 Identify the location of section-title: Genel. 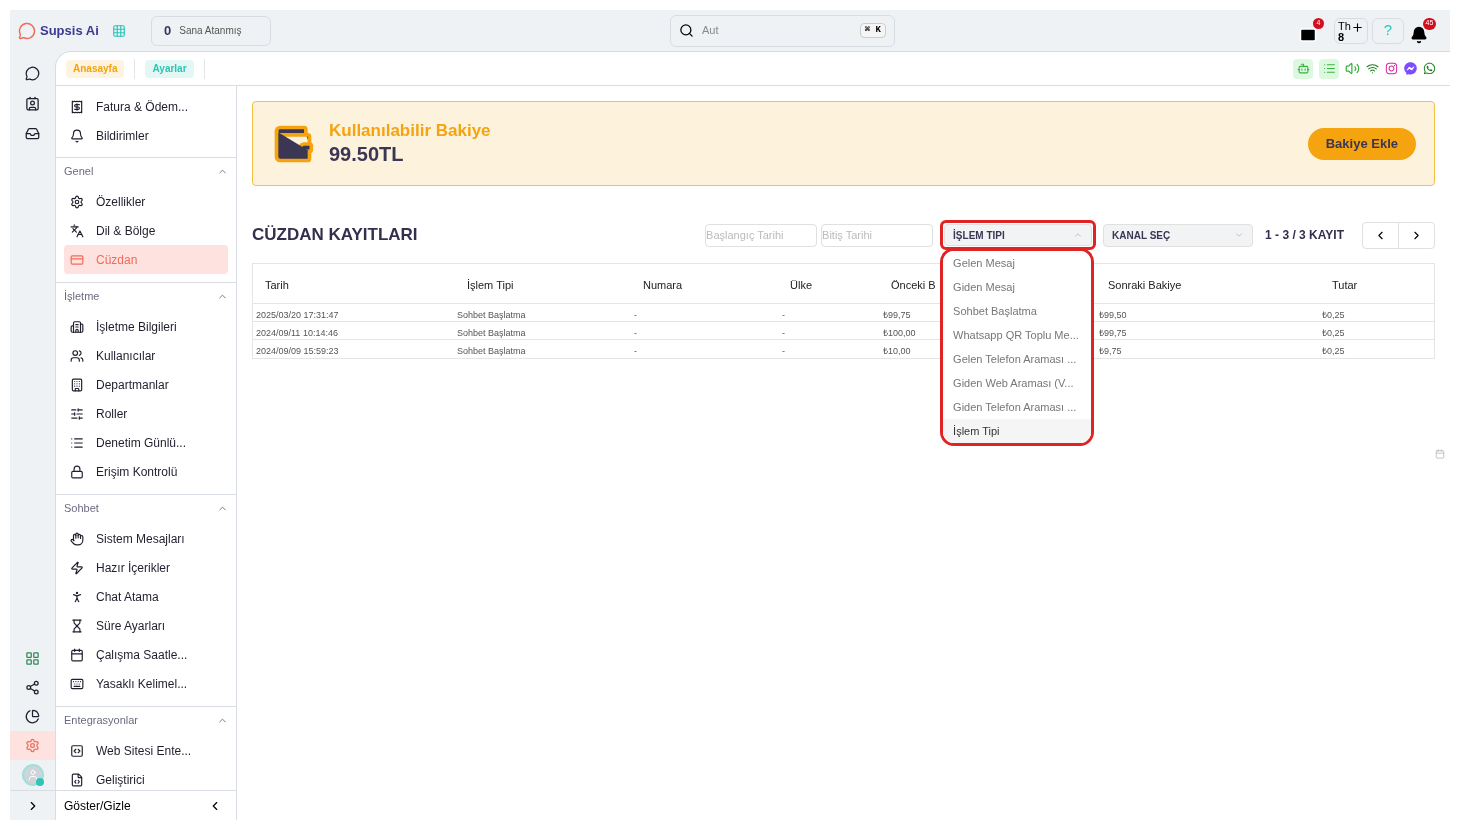
(79, 171).